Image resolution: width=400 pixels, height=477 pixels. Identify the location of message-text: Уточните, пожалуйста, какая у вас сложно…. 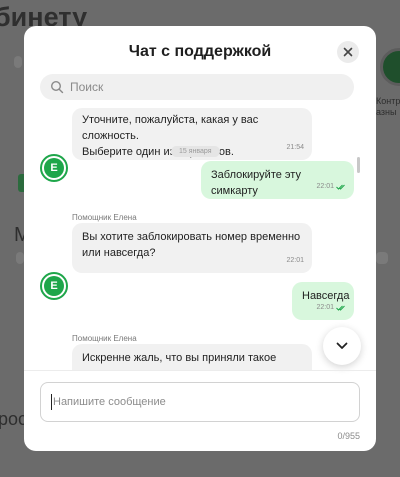
(170, 128).